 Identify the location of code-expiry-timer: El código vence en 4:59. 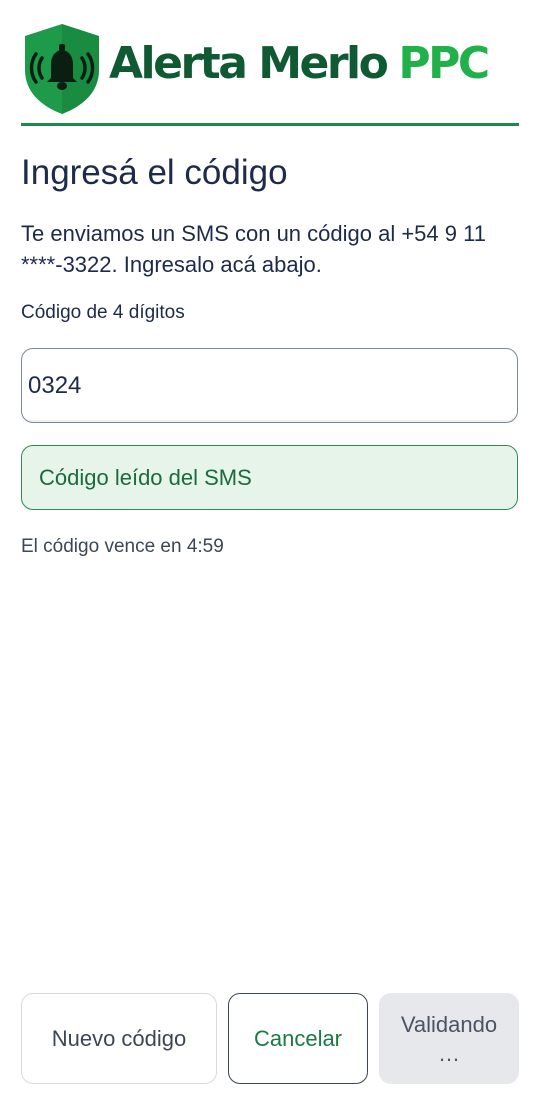
(122, 546).